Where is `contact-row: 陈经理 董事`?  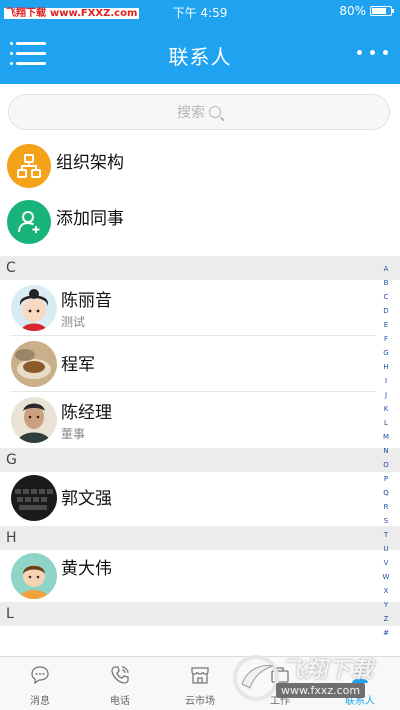
contact-row: 陈经理 董事 is located at coordinates (187, 420).